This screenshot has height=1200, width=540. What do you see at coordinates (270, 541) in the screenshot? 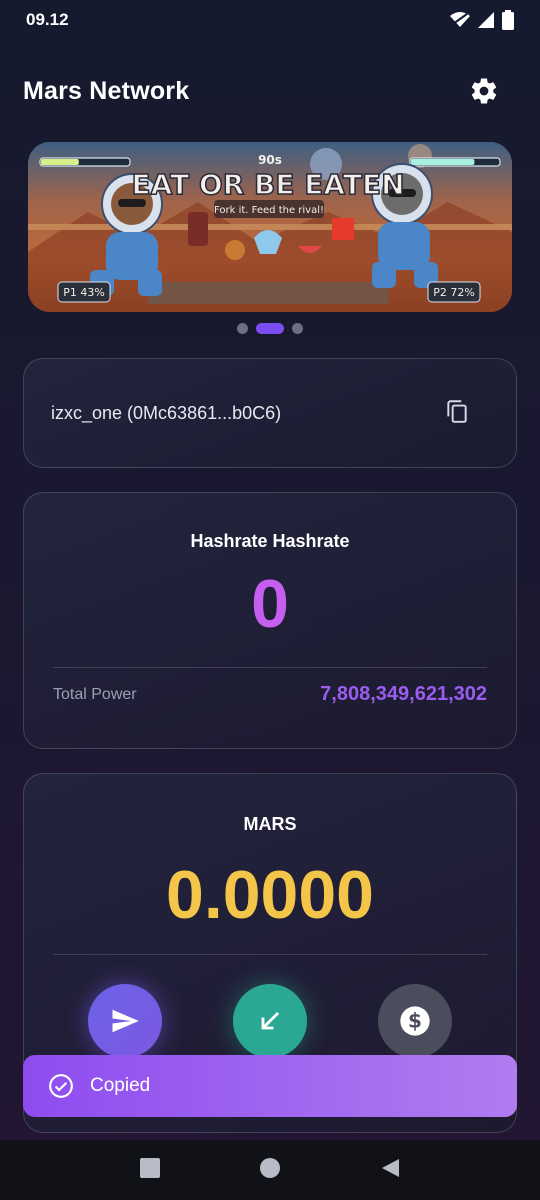
I see `hashrate-title: Hashrate Hashrate` at bounding box center [270, 541].